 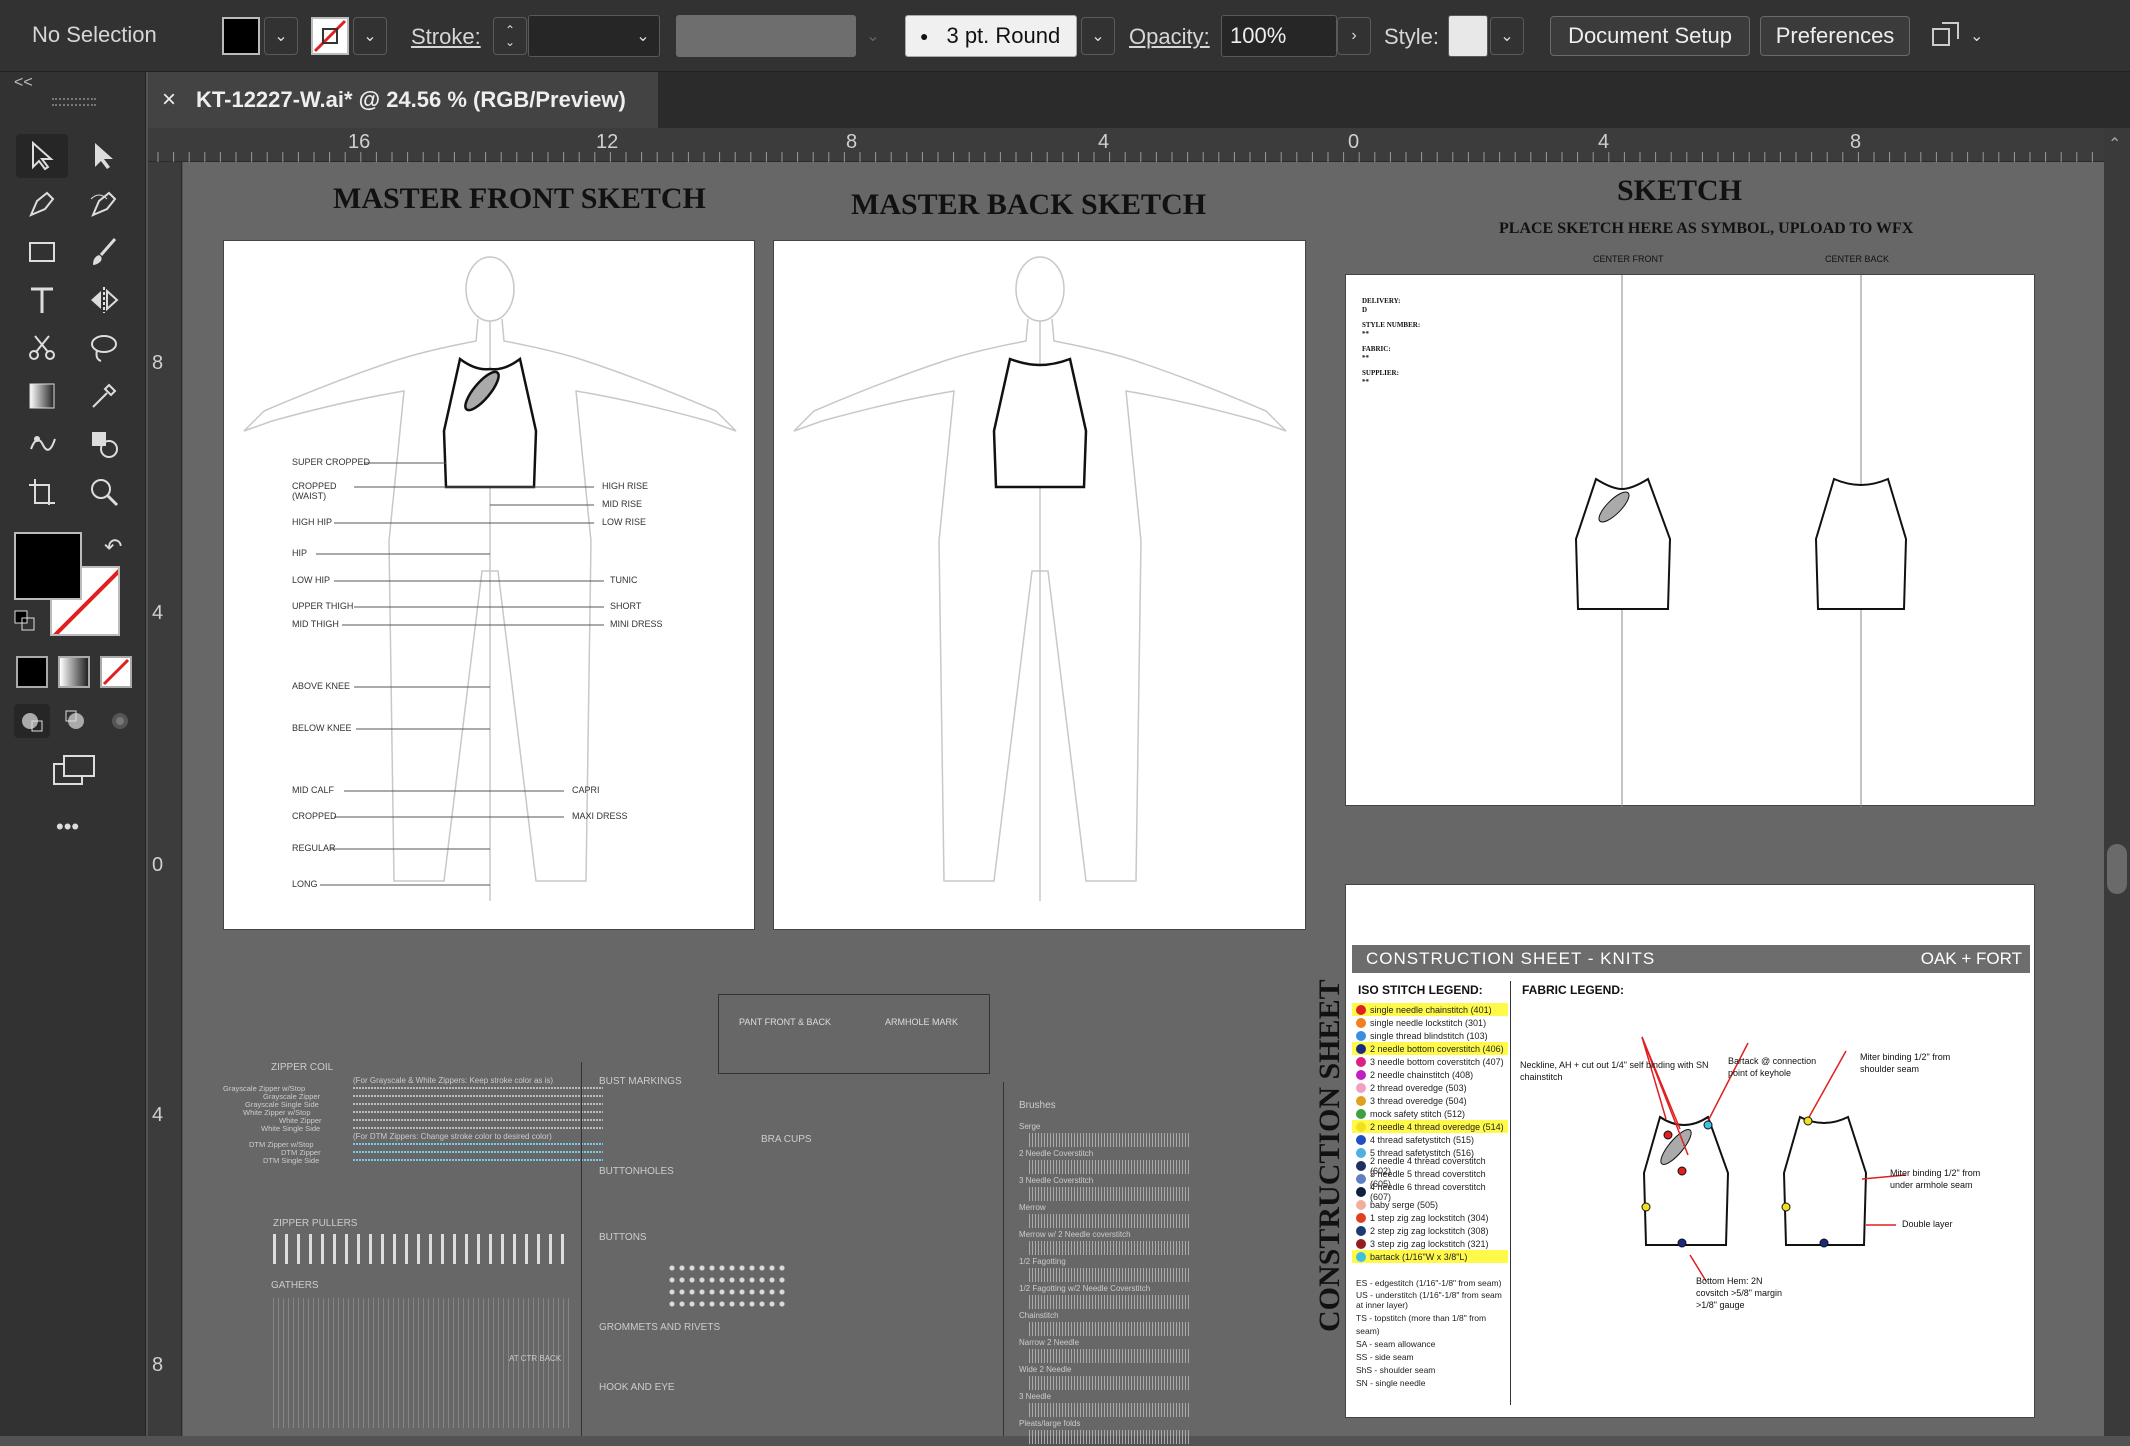 I want to click on rectangle-tool, so click(x=42, y=252).